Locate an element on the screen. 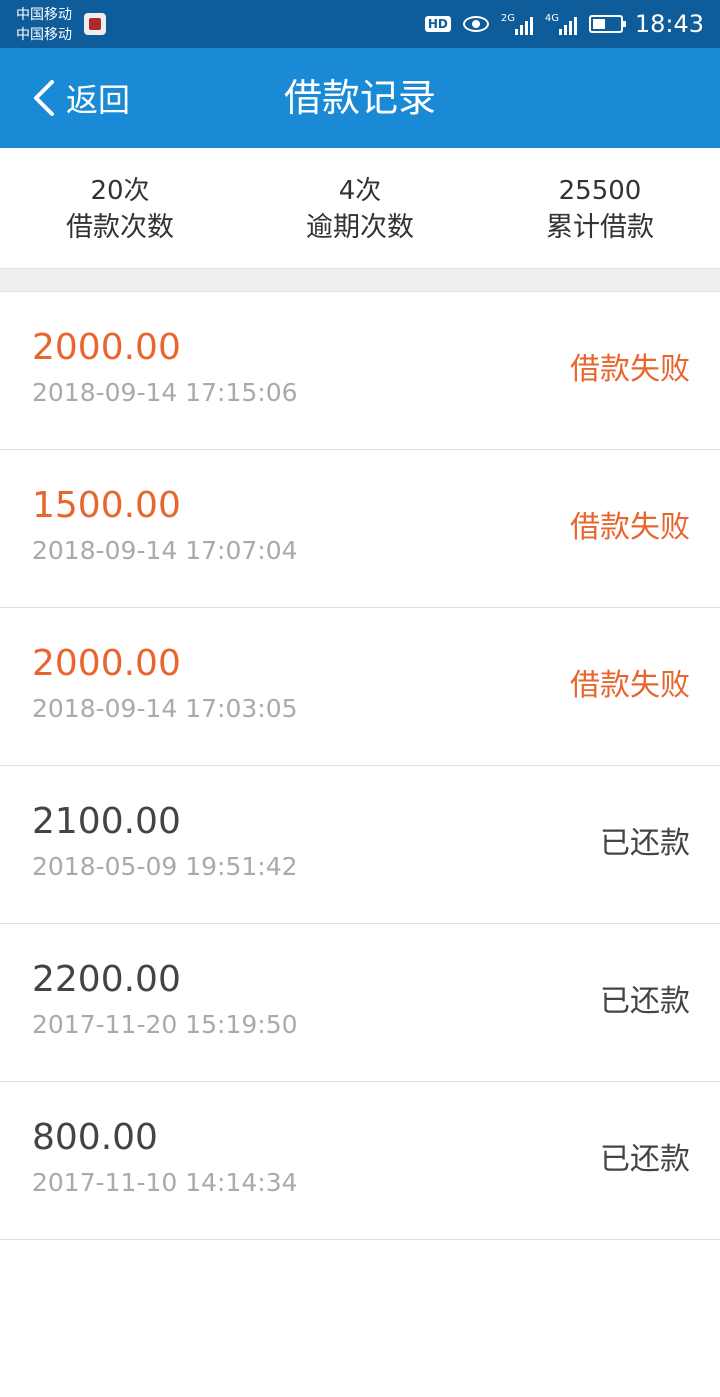 Image resolution: width=720 pixels, height=1397 pixels. record-time: 2018-09-14 17:03:05 is located at coordinates (165, 708).